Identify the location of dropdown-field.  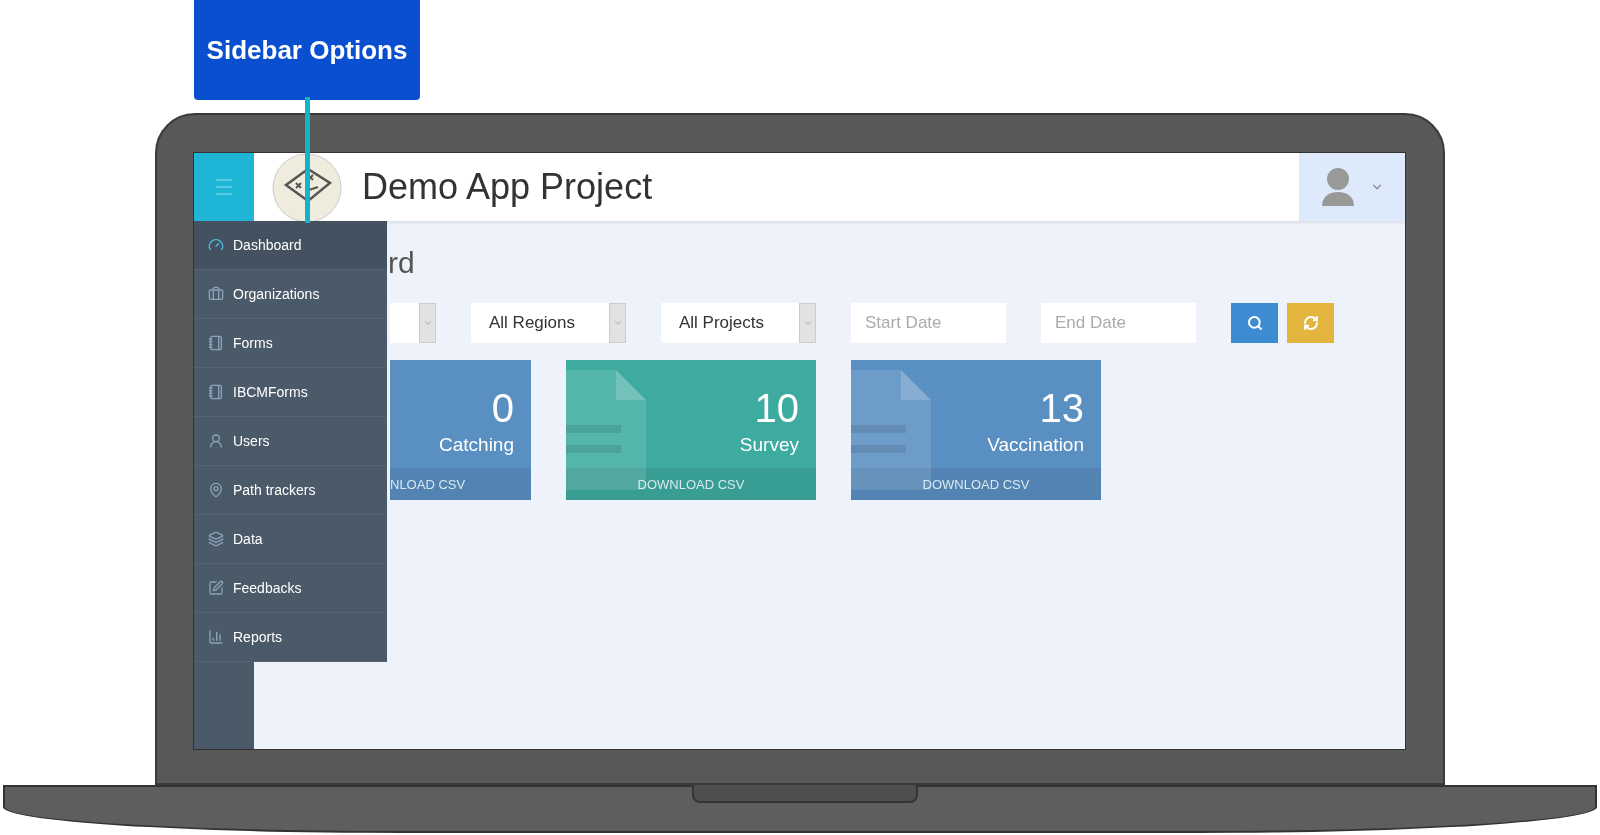
(413, 323).